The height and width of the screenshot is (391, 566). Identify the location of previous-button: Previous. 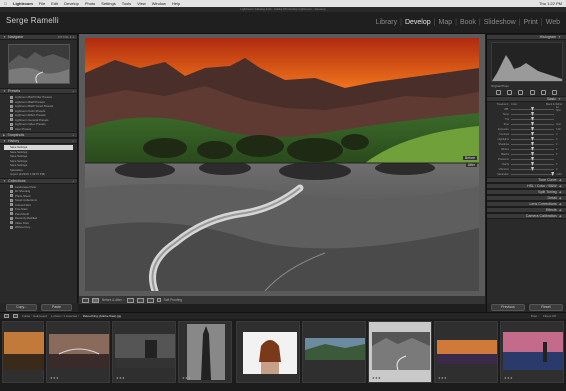
(508, 307).